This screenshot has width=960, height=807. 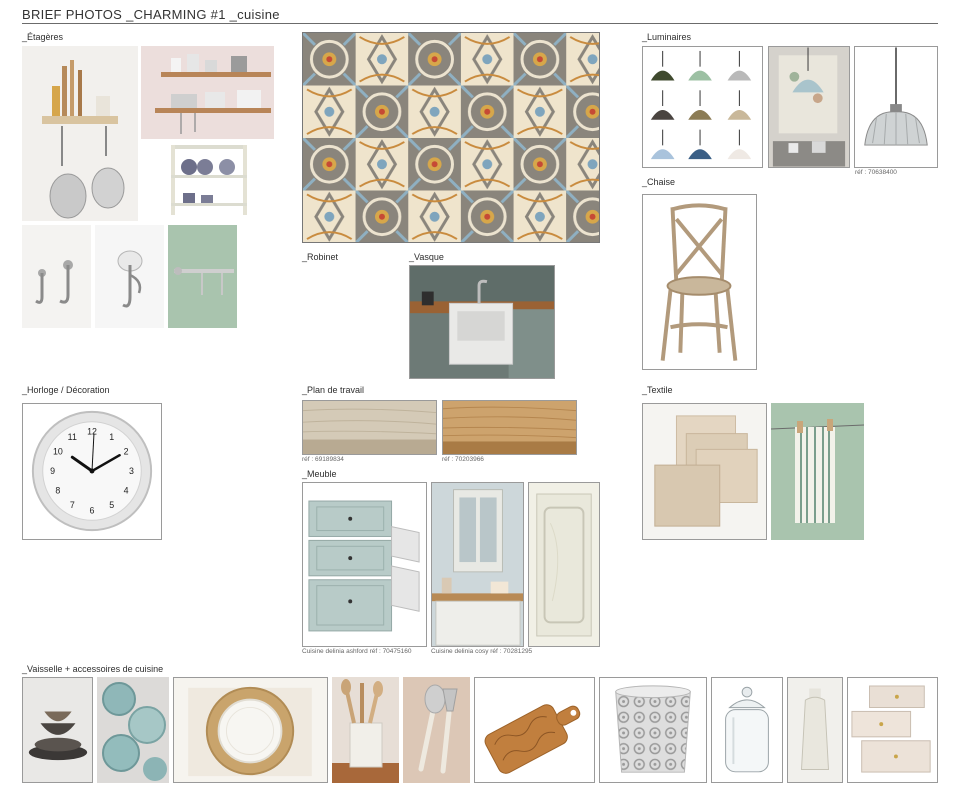 I want to click on cutting-board-photo, so click(x=534, y=730).